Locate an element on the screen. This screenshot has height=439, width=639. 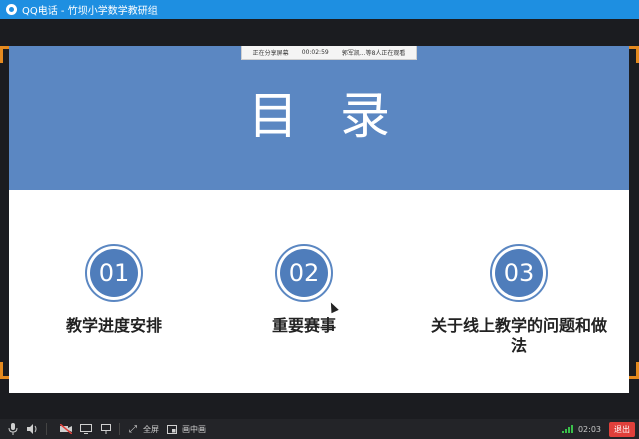
agenda-number: 03 is located at coordinates (519, 273).